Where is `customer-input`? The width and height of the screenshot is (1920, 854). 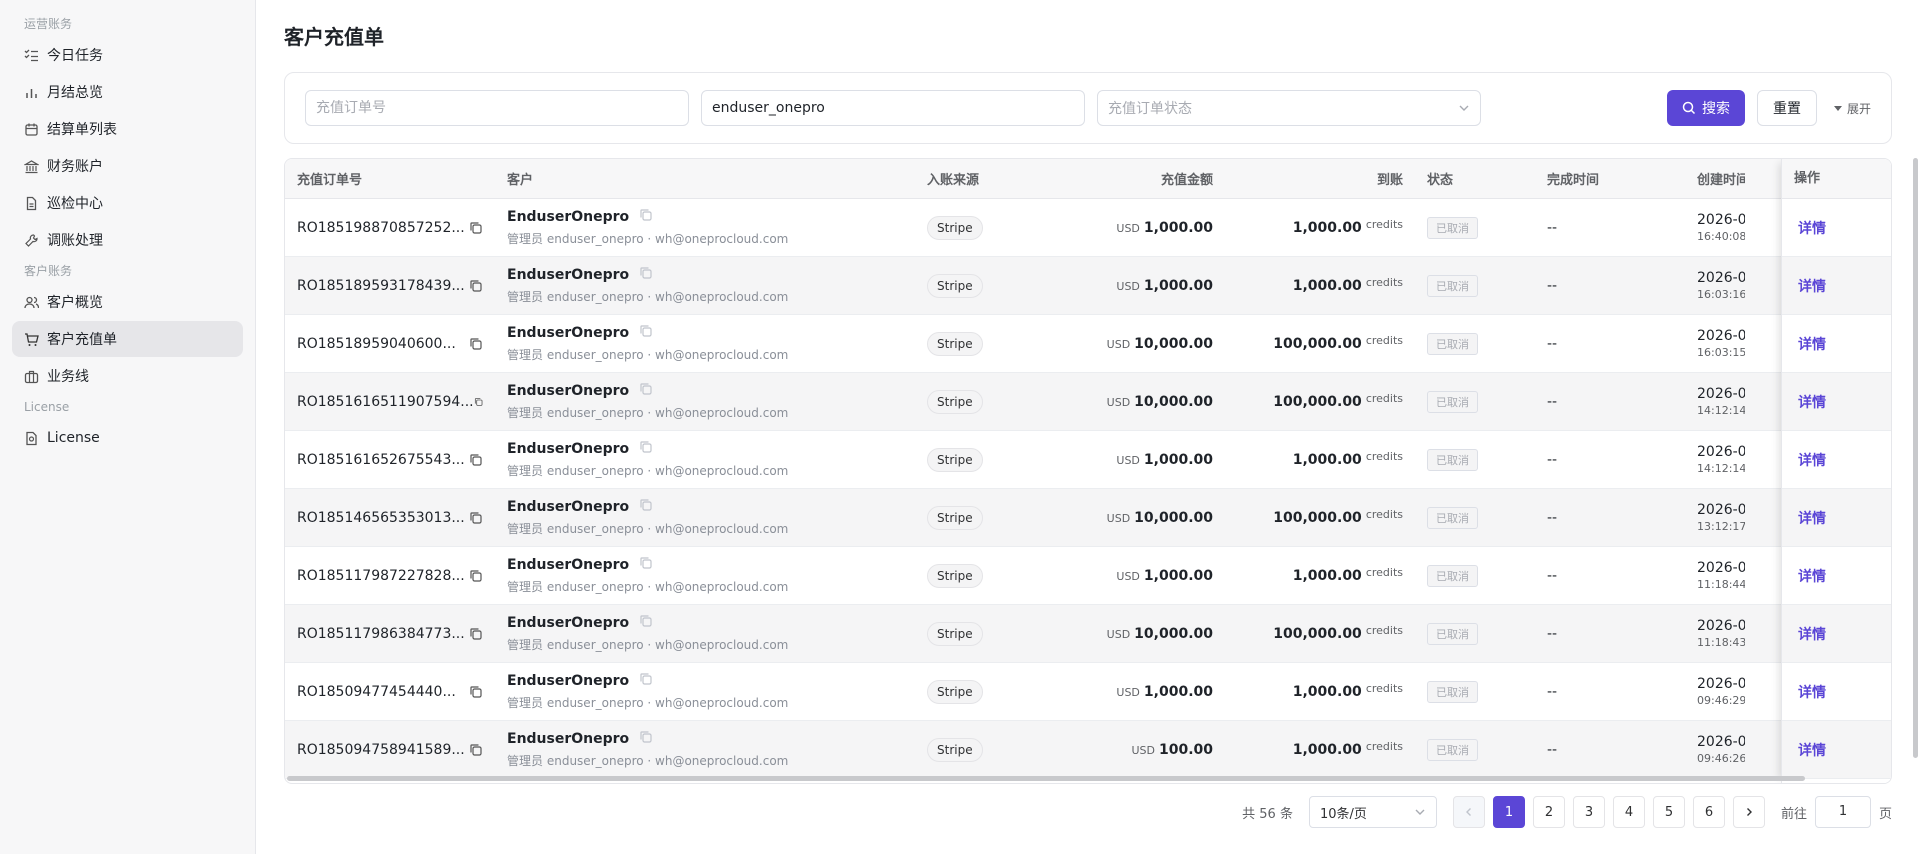 customer-input is located at coordinates (893, 108).